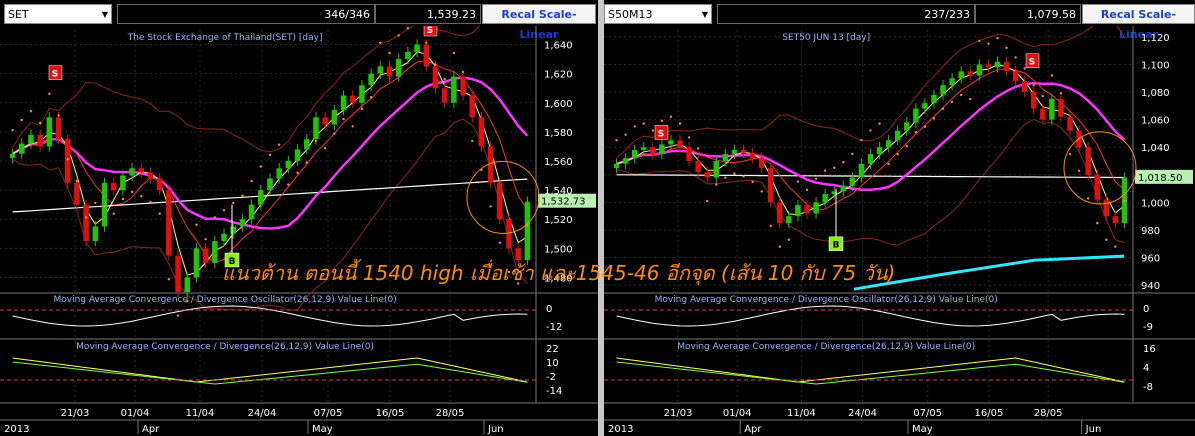 The height and width of the screenshot is (436, 1195). Describe the element at coordinates (1032, 63) in the screenshot. I see `sell-marker-label: S` at that location.